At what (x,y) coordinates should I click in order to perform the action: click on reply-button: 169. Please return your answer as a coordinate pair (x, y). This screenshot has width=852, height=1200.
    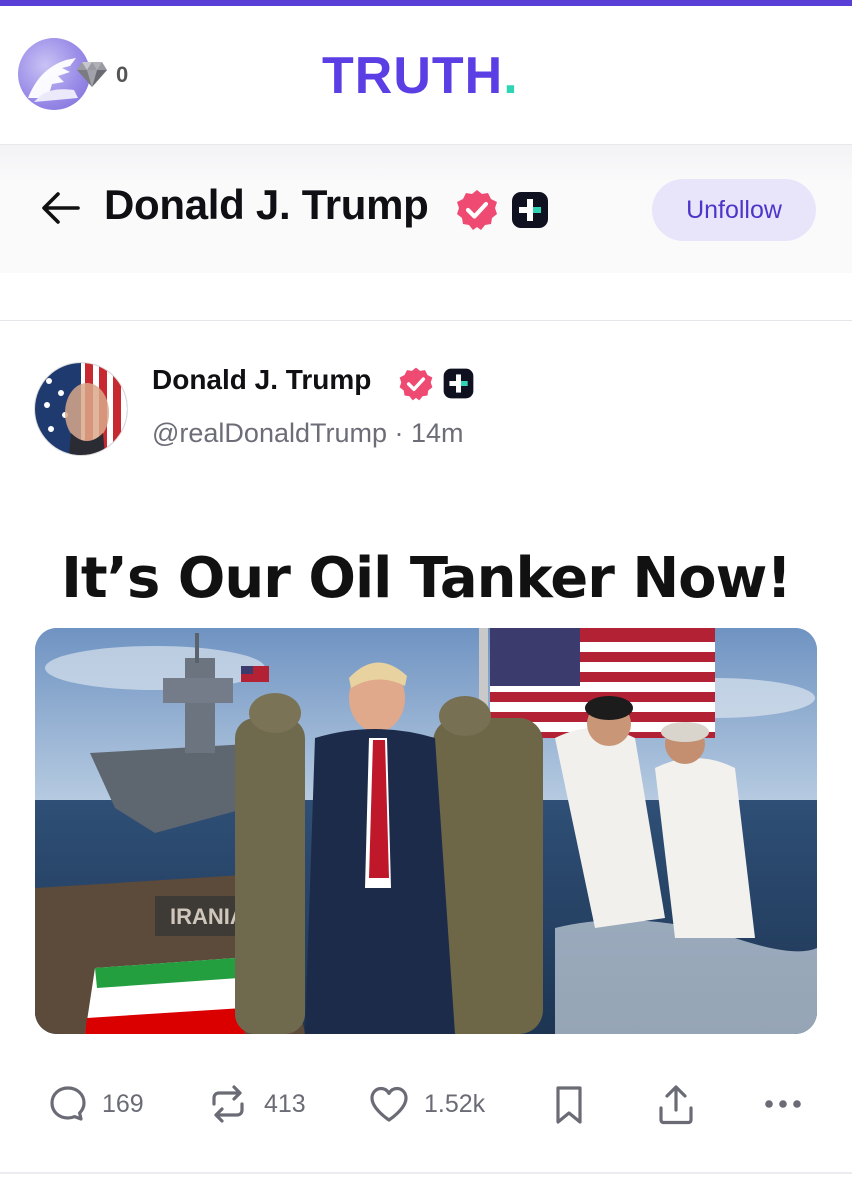
    Looking at the image, I should click on (96, 1104).